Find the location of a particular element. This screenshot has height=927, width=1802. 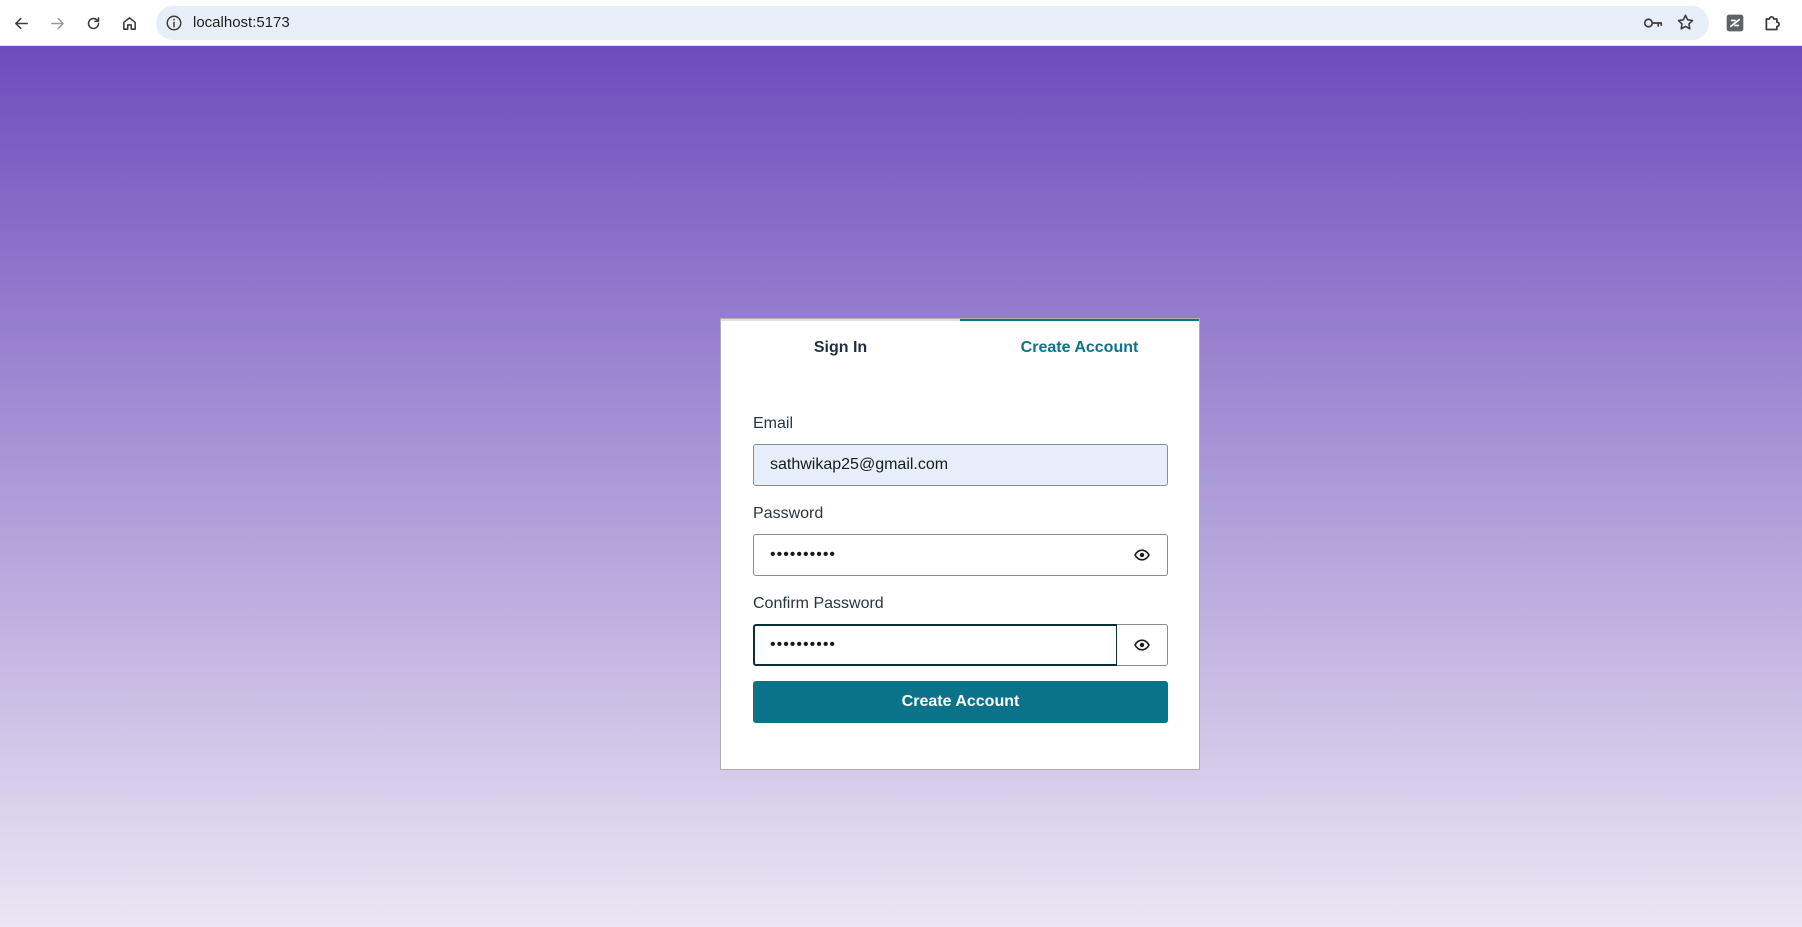

reload-button is located at coordinates (93, 23).